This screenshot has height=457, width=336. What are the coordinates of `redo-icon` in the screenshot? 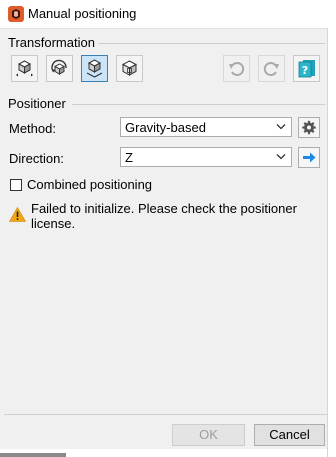 It's located at (271, 69).